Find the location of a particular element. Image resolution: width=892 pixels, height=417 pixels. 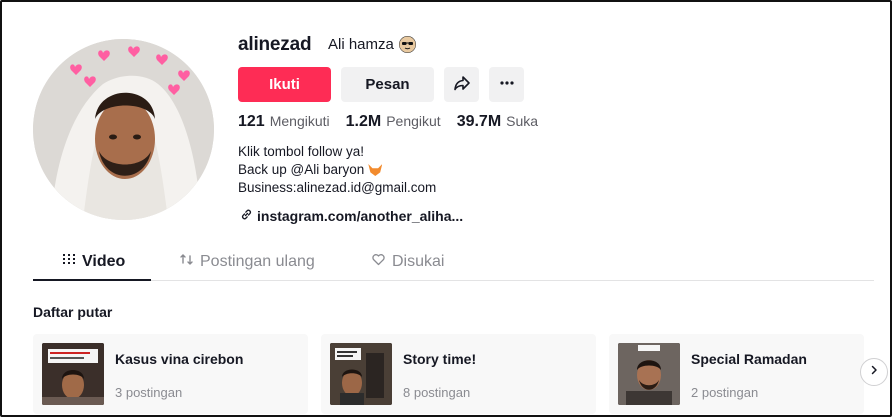

followers-label: Pengikut is located at coordinates (413, 121).